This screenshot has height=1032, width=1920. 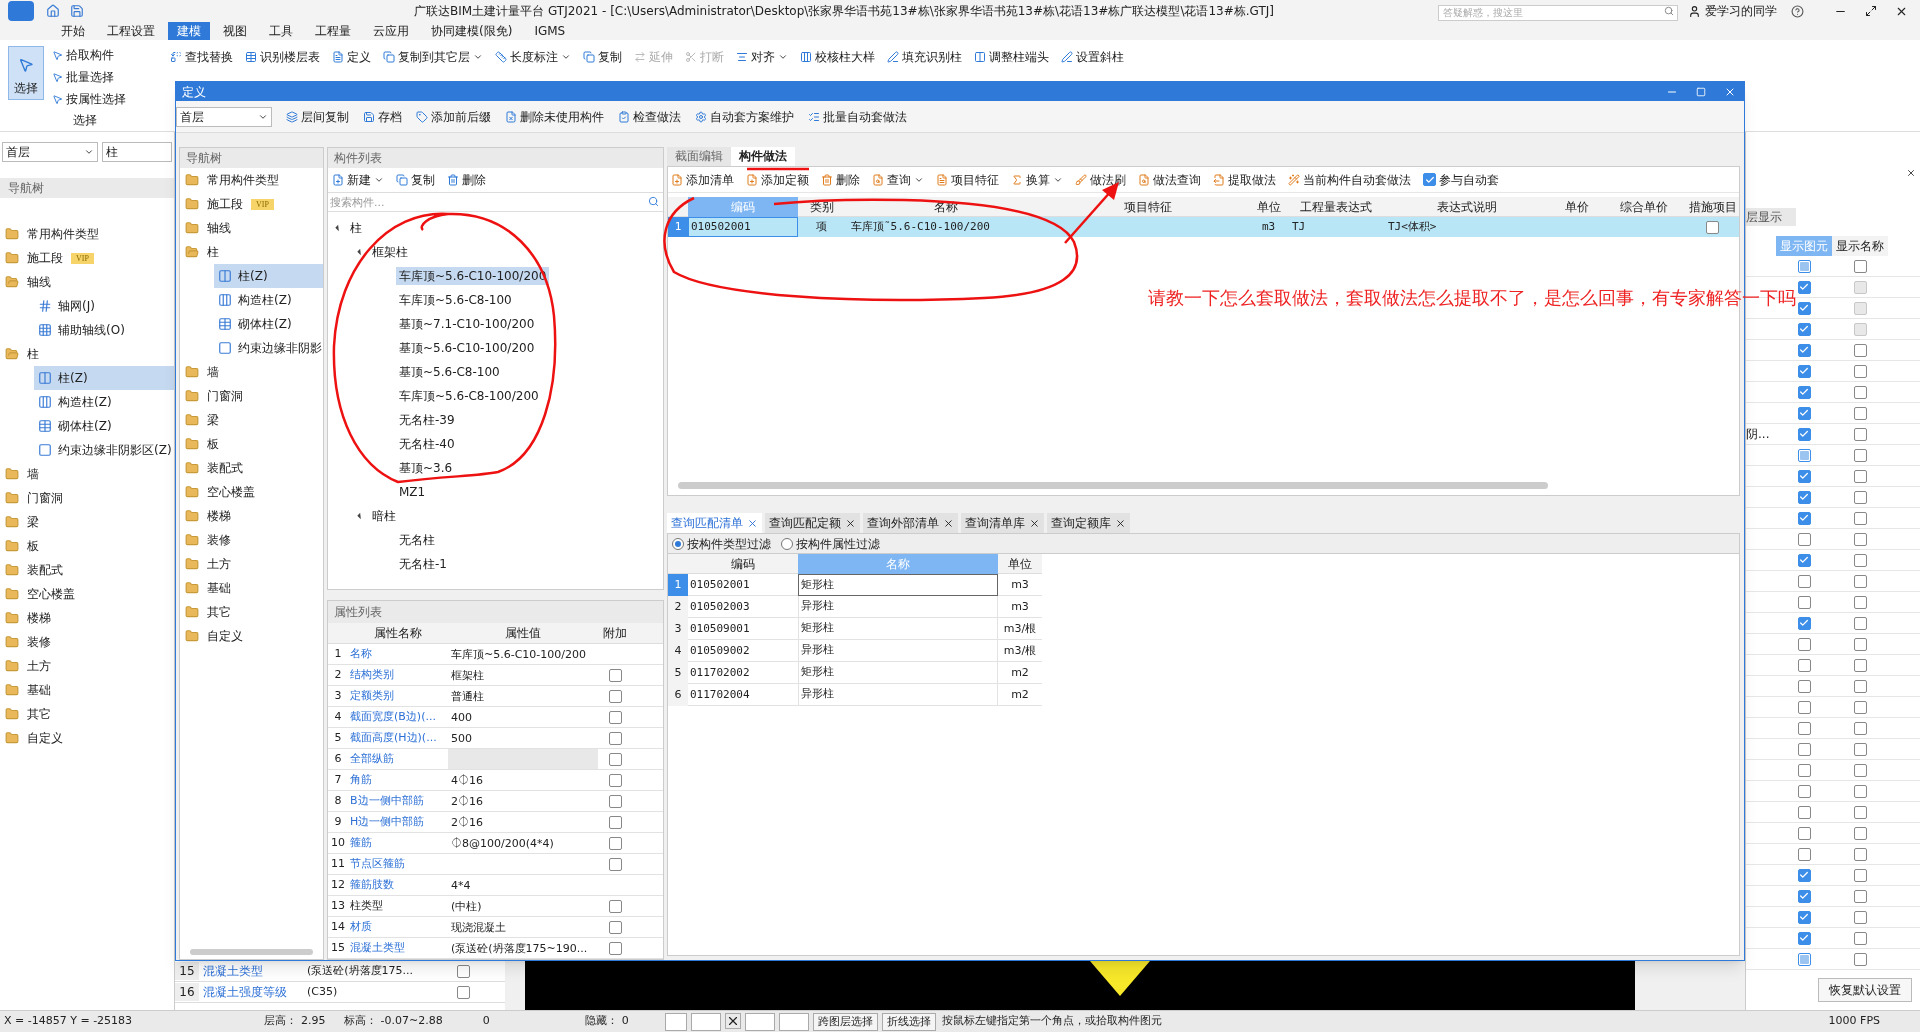 What do you see at coordinates (467, 348) in the screenshot?
I see `tree-item: 基顶~5.6-C10-100/200` at bounding box center [467, 348].